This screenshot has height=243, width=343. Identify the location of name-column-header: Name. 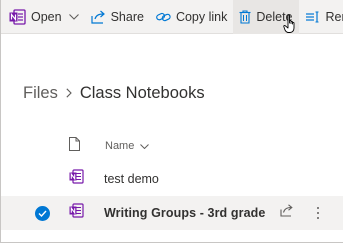
(127, 146).